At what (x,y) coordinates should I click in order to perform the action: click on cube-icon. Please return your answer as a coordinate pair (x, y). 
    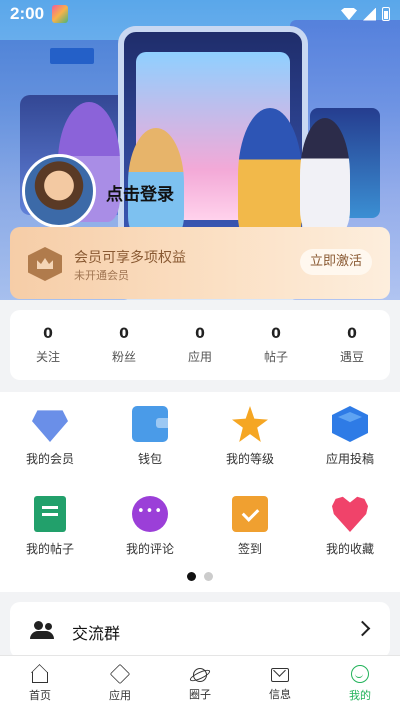
    Looking at the image, I should click on (350, 424).